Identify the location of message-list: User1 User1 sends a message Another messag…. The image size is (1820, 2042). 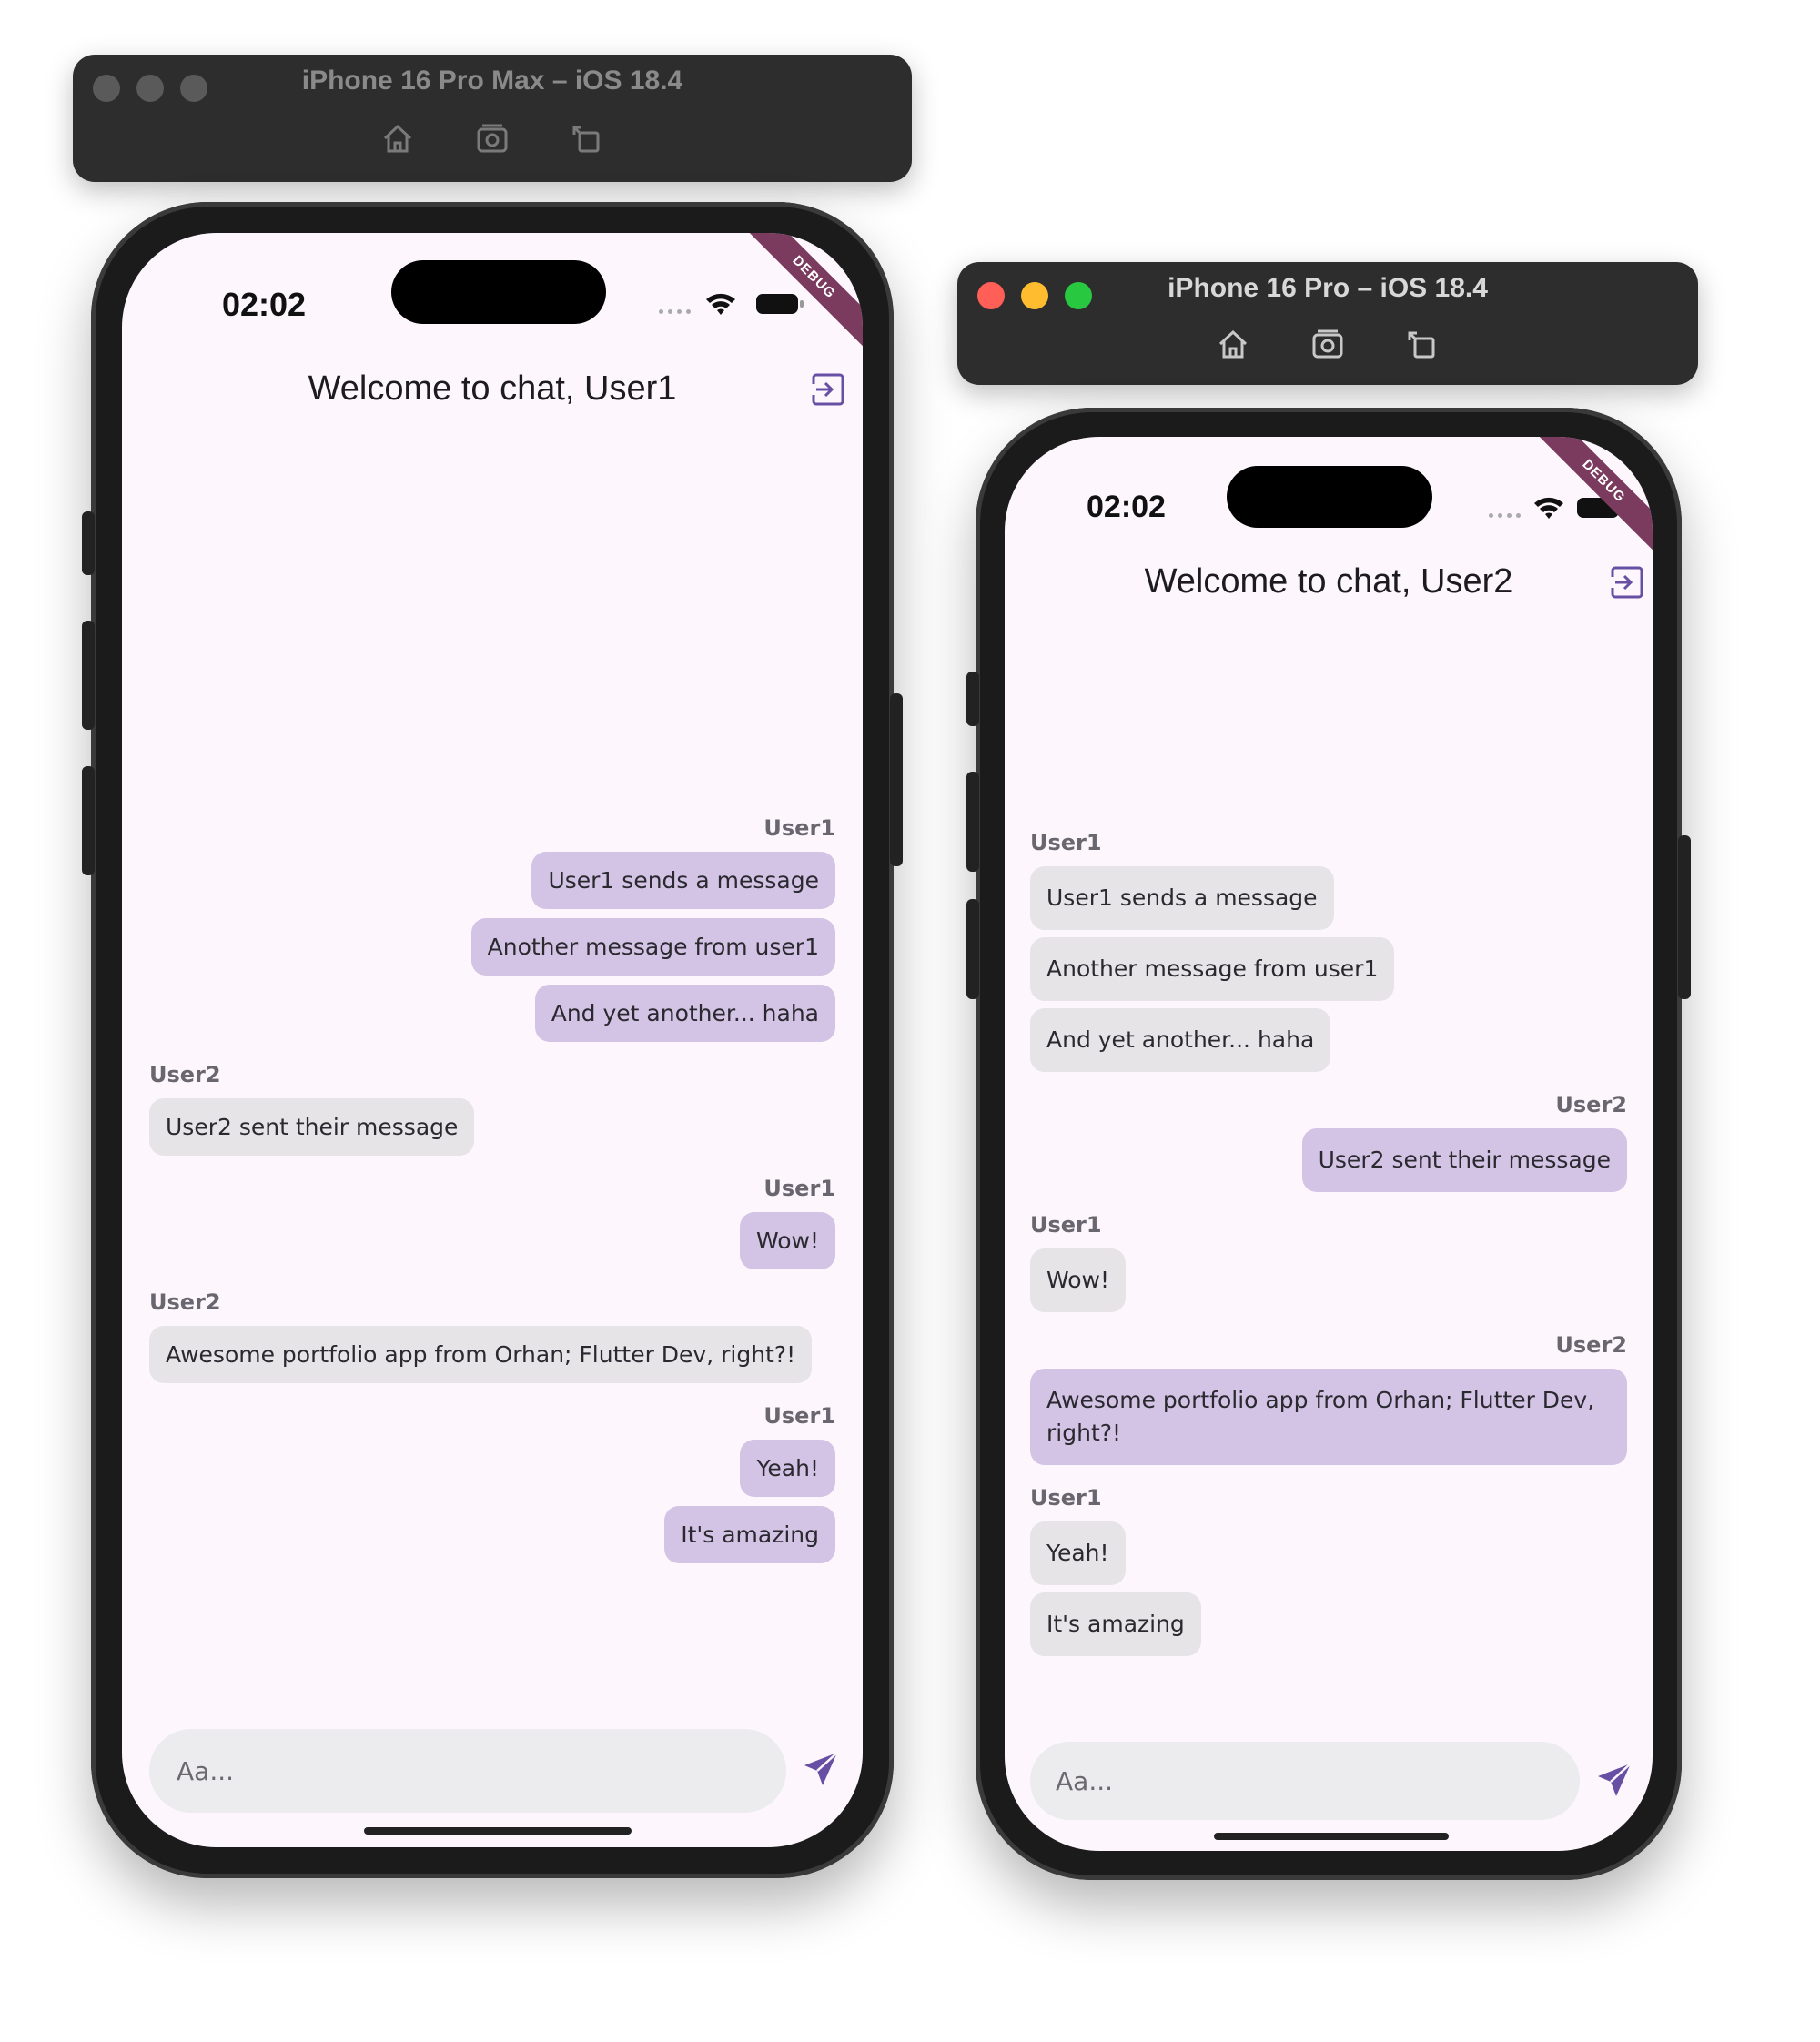
(1329, 1253).